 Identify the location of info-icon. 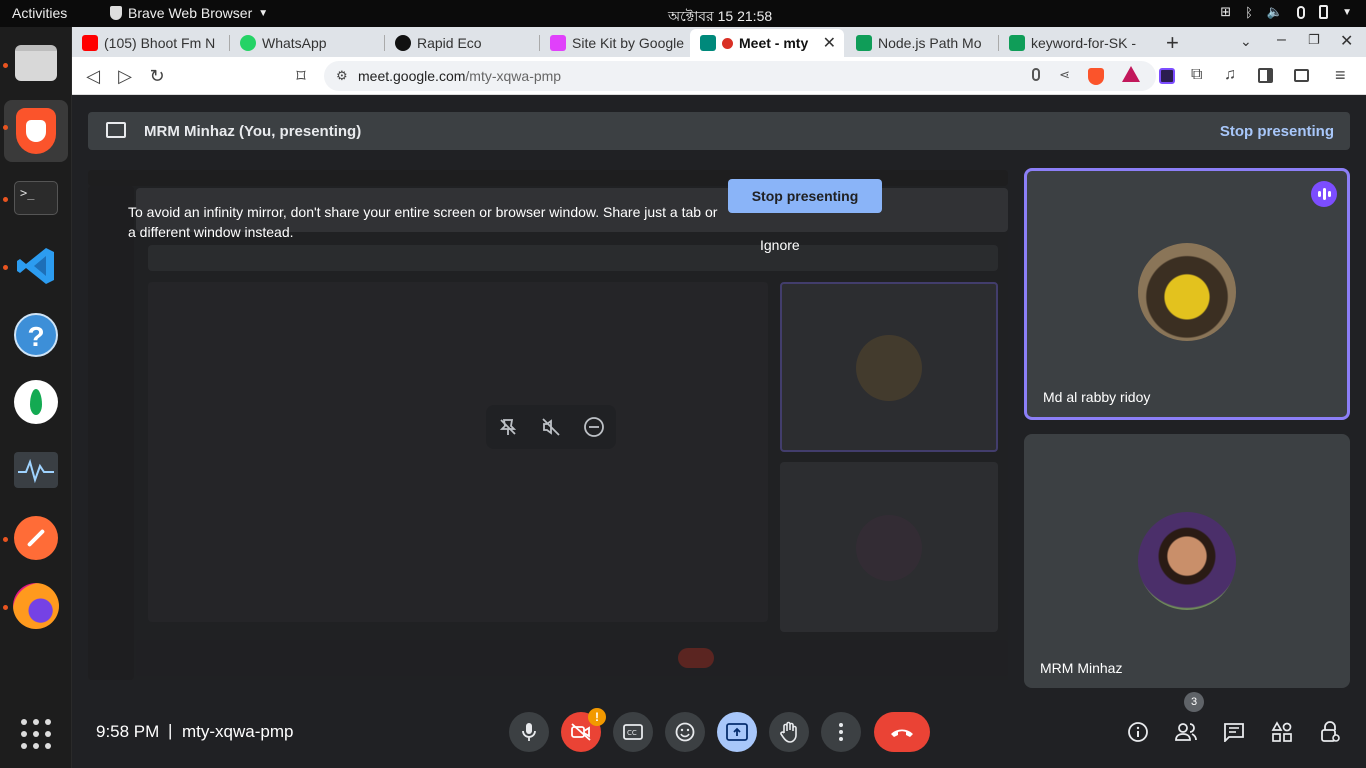
(1138, 732).